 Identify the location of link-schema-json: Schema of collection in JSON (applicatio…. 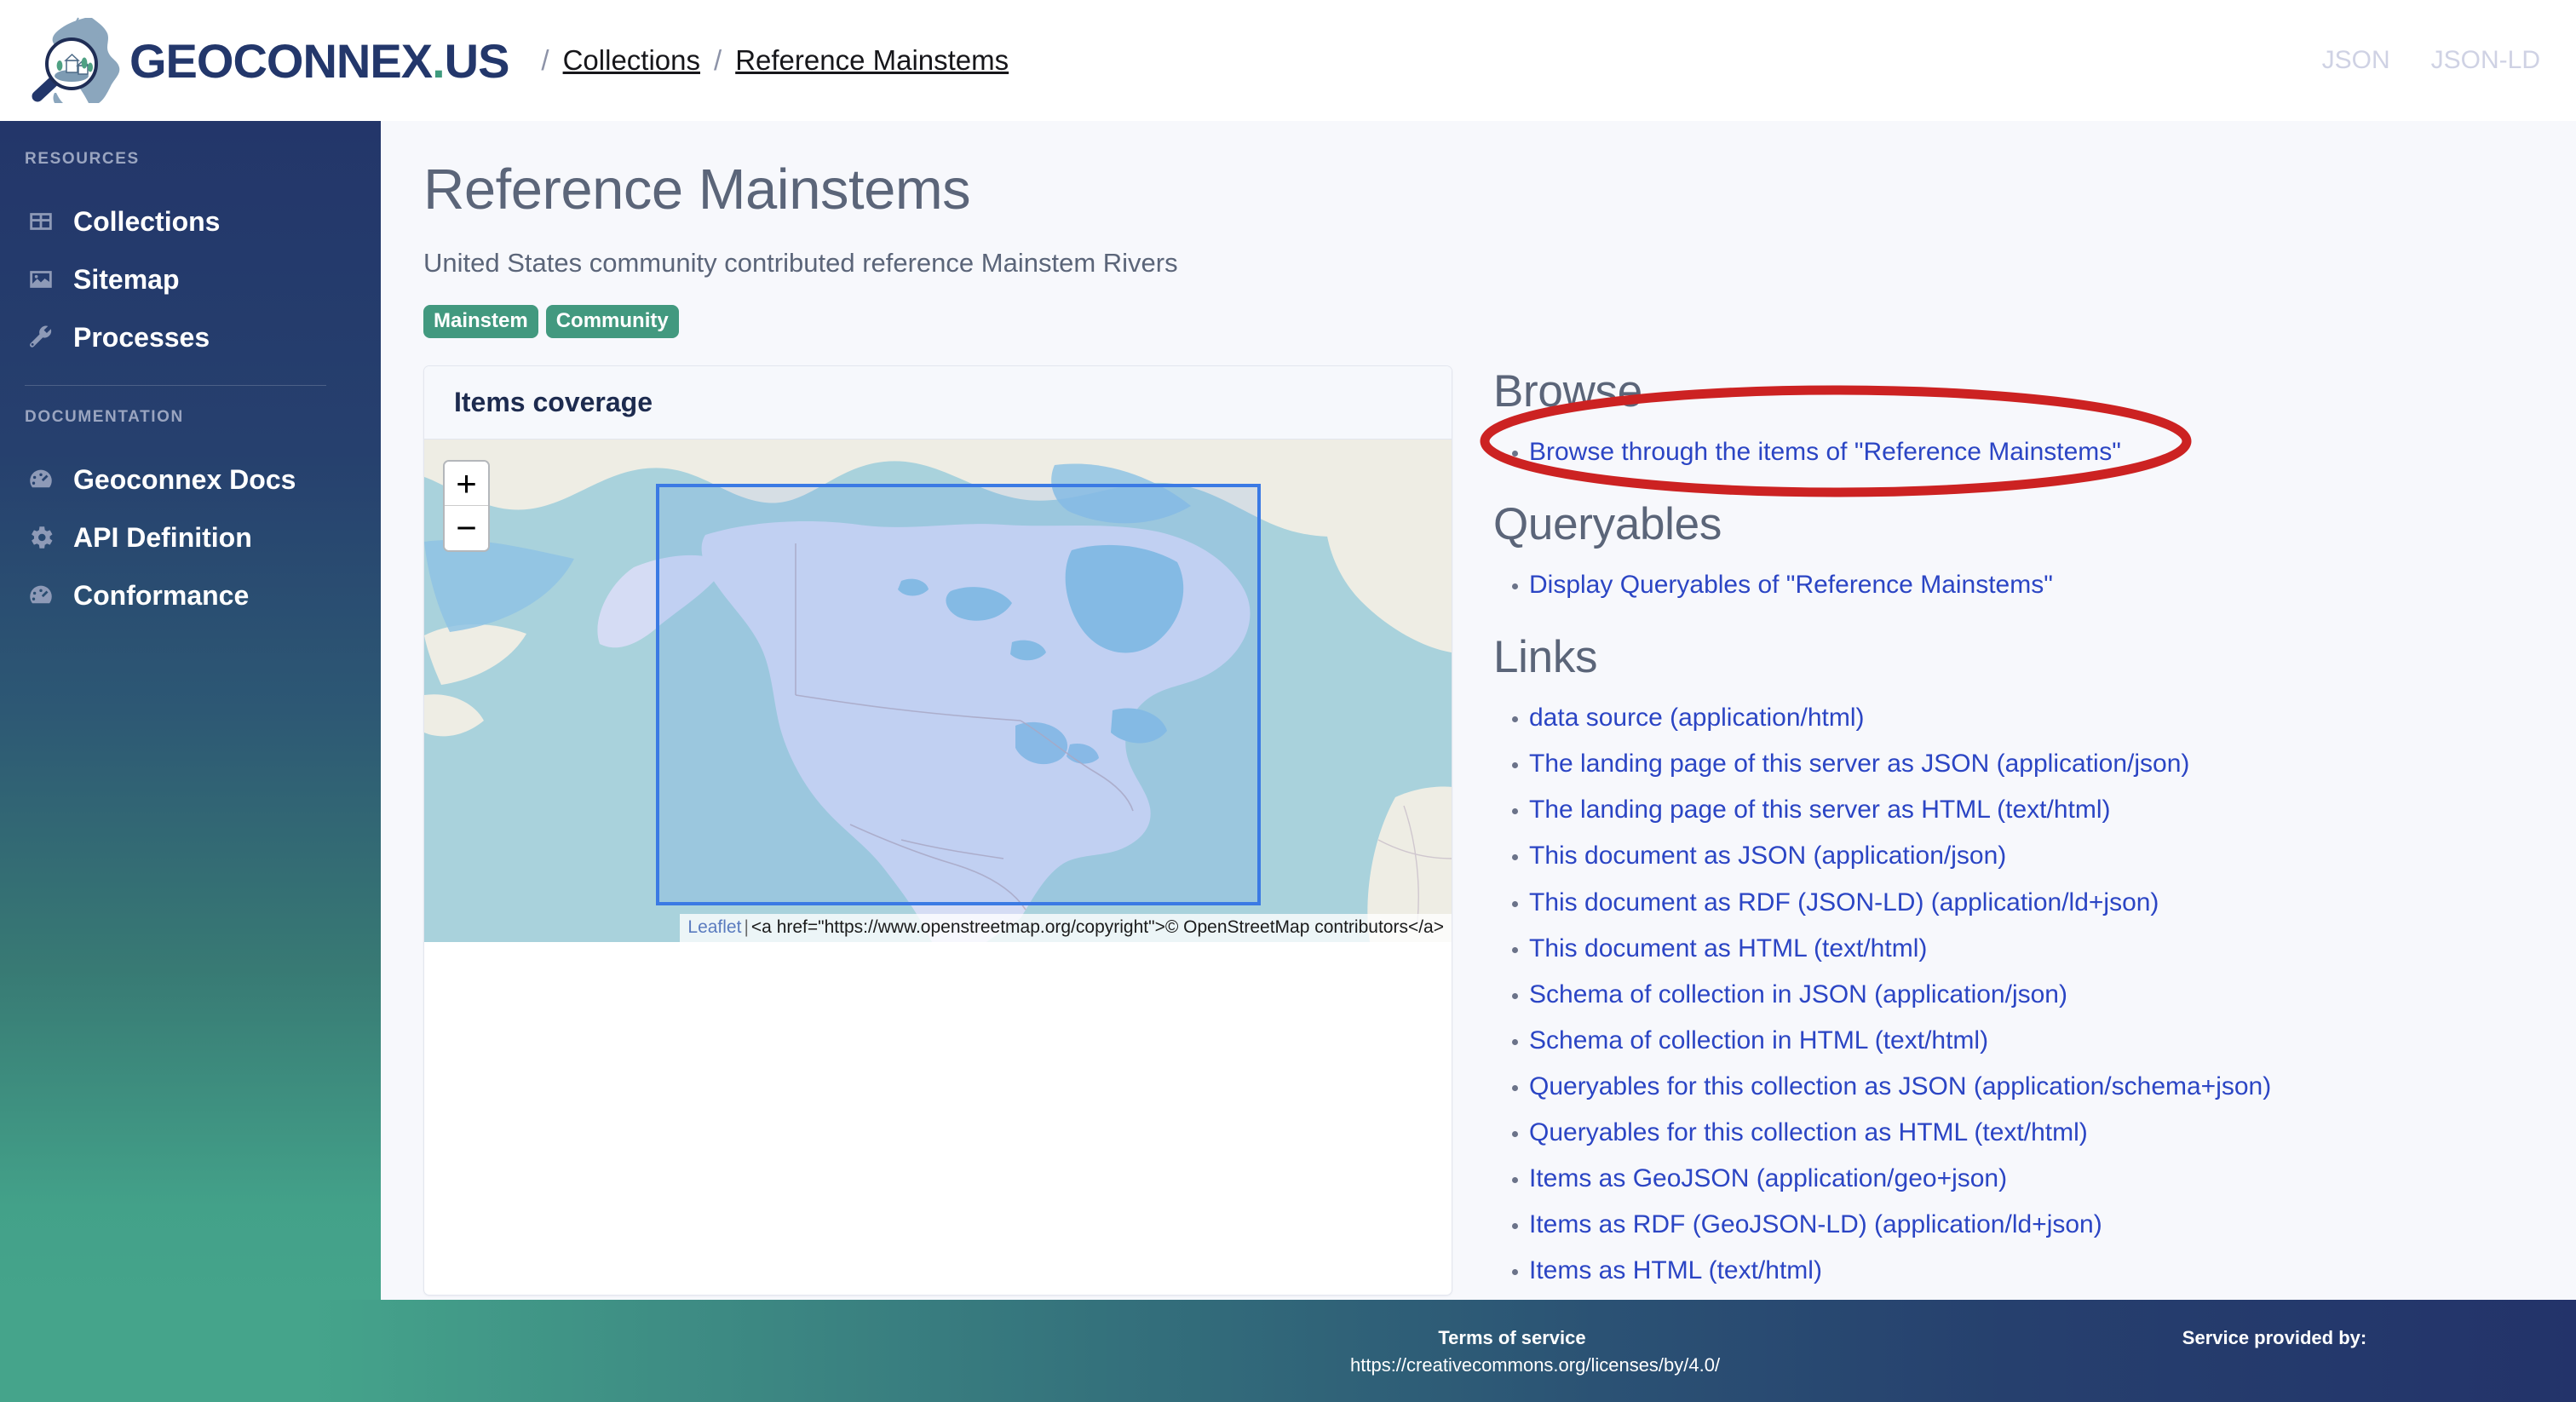
(1798, 994).